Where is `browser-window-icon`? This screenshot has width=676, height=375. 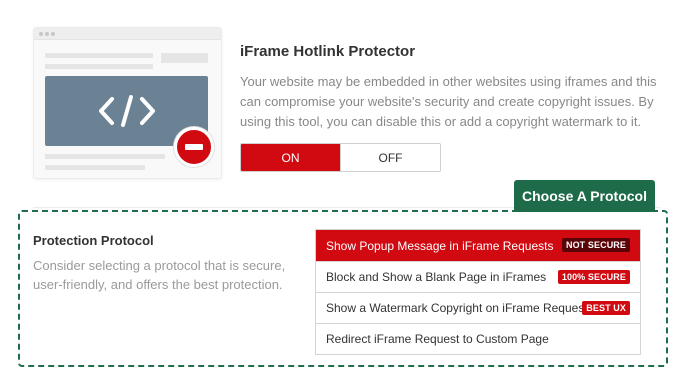
browser-window-icon is located at coordinates (127, 103).